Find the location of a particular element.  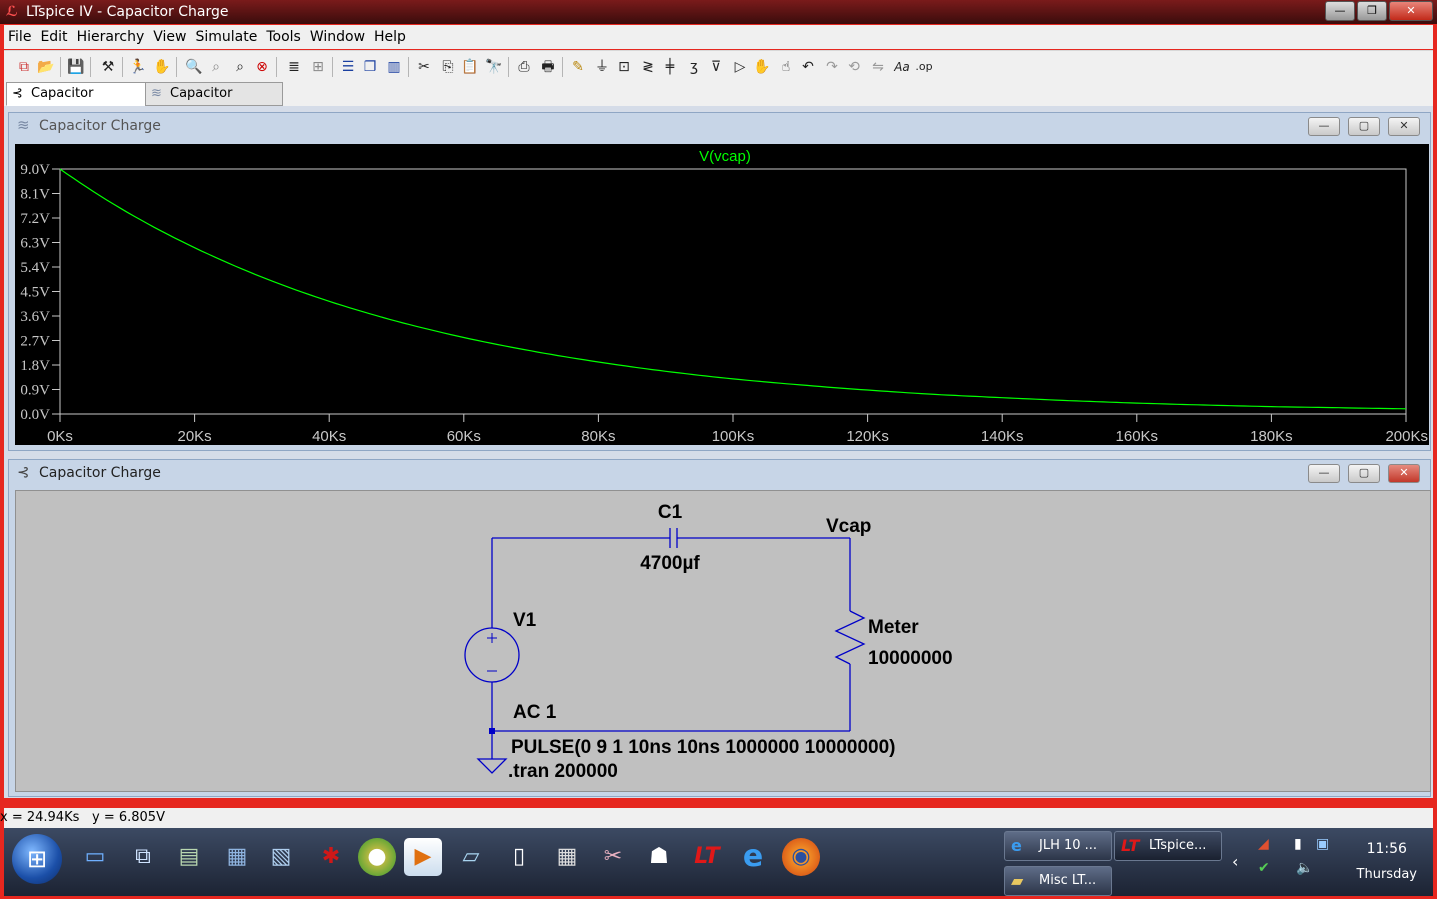

show-desktop-icon: ▭ is located at coordinates (95, 857).